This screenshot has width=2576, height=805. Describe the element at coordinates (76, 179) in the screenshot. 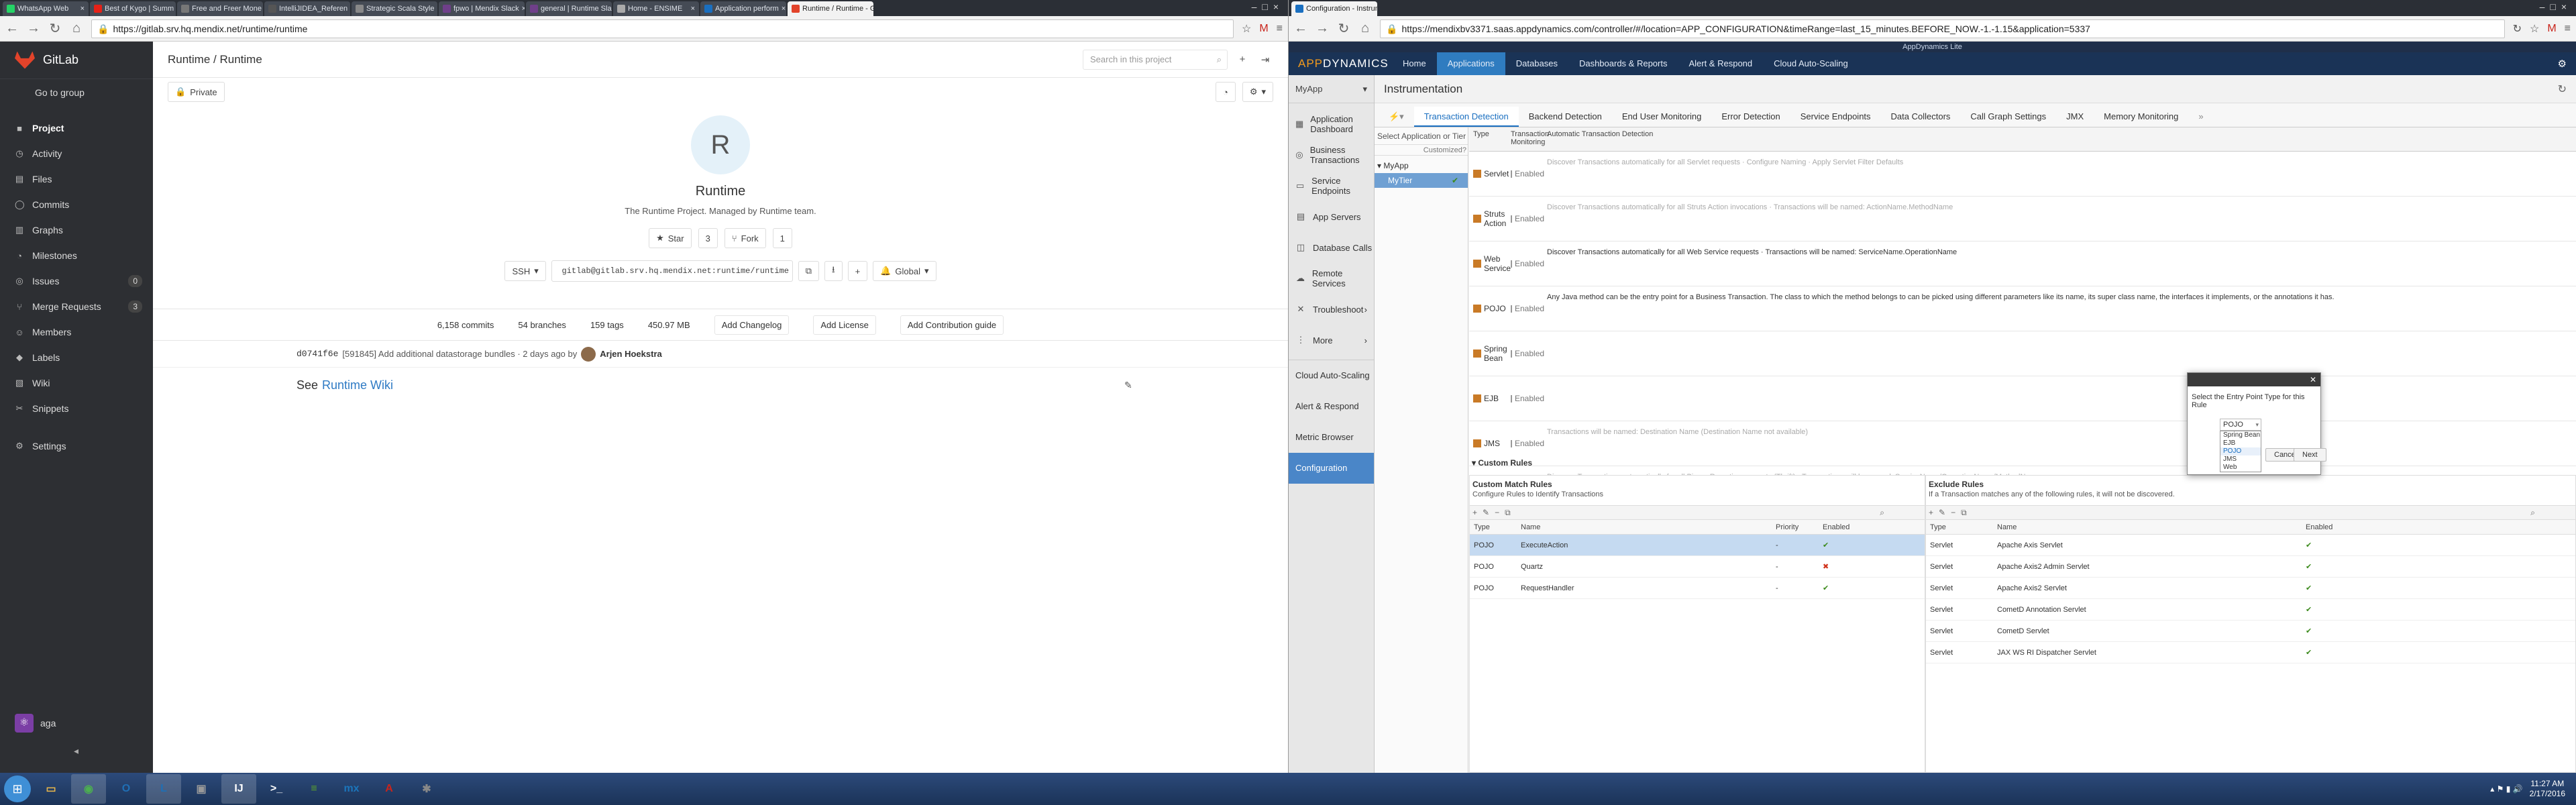

I see `sidebar-item-files: ▤ Files` at that location.